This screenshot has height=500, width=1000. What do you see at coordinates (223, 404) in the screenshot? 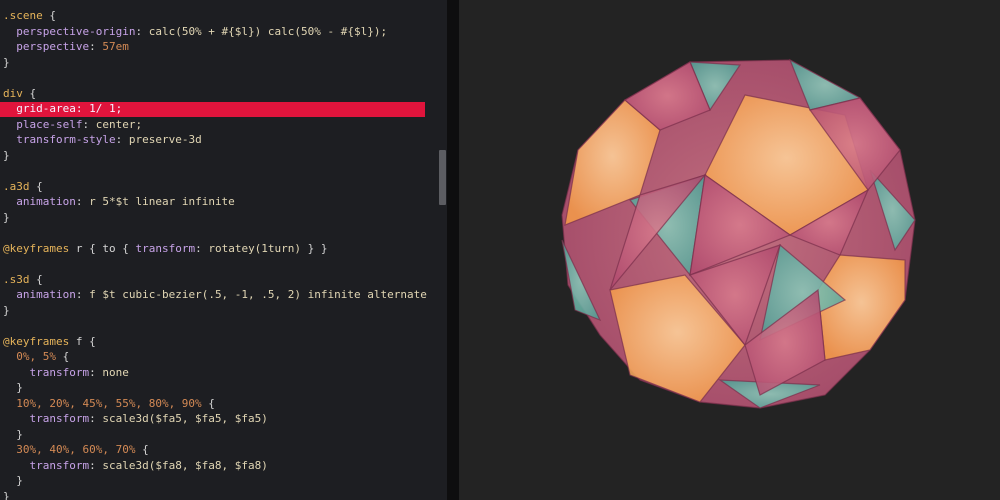
I see `code-line: 10%, 20%, 45%, 55%, 80%, 90% {` at bounding box center [223, 404].